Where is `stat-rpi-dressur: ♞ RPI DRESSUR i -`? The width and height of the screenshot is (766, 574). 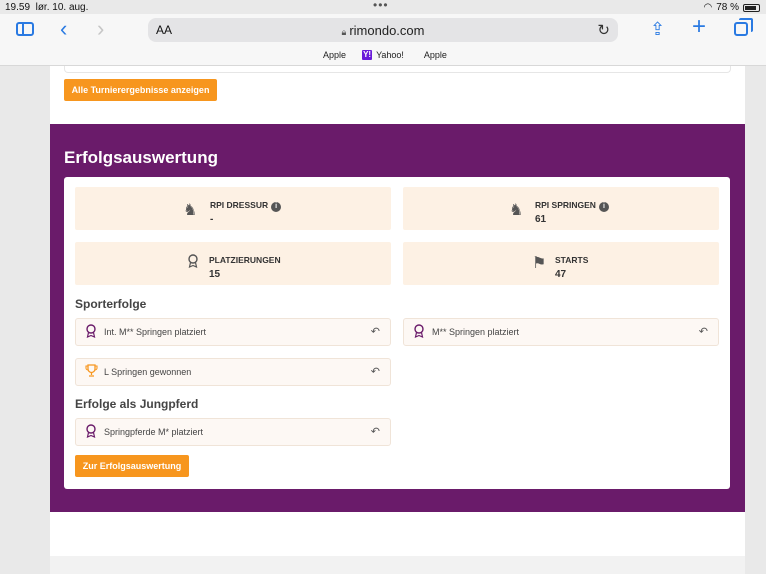
stat-rpi-dressur: ♞ RPI DRESSUR i - is located at coordinates (233, 208).